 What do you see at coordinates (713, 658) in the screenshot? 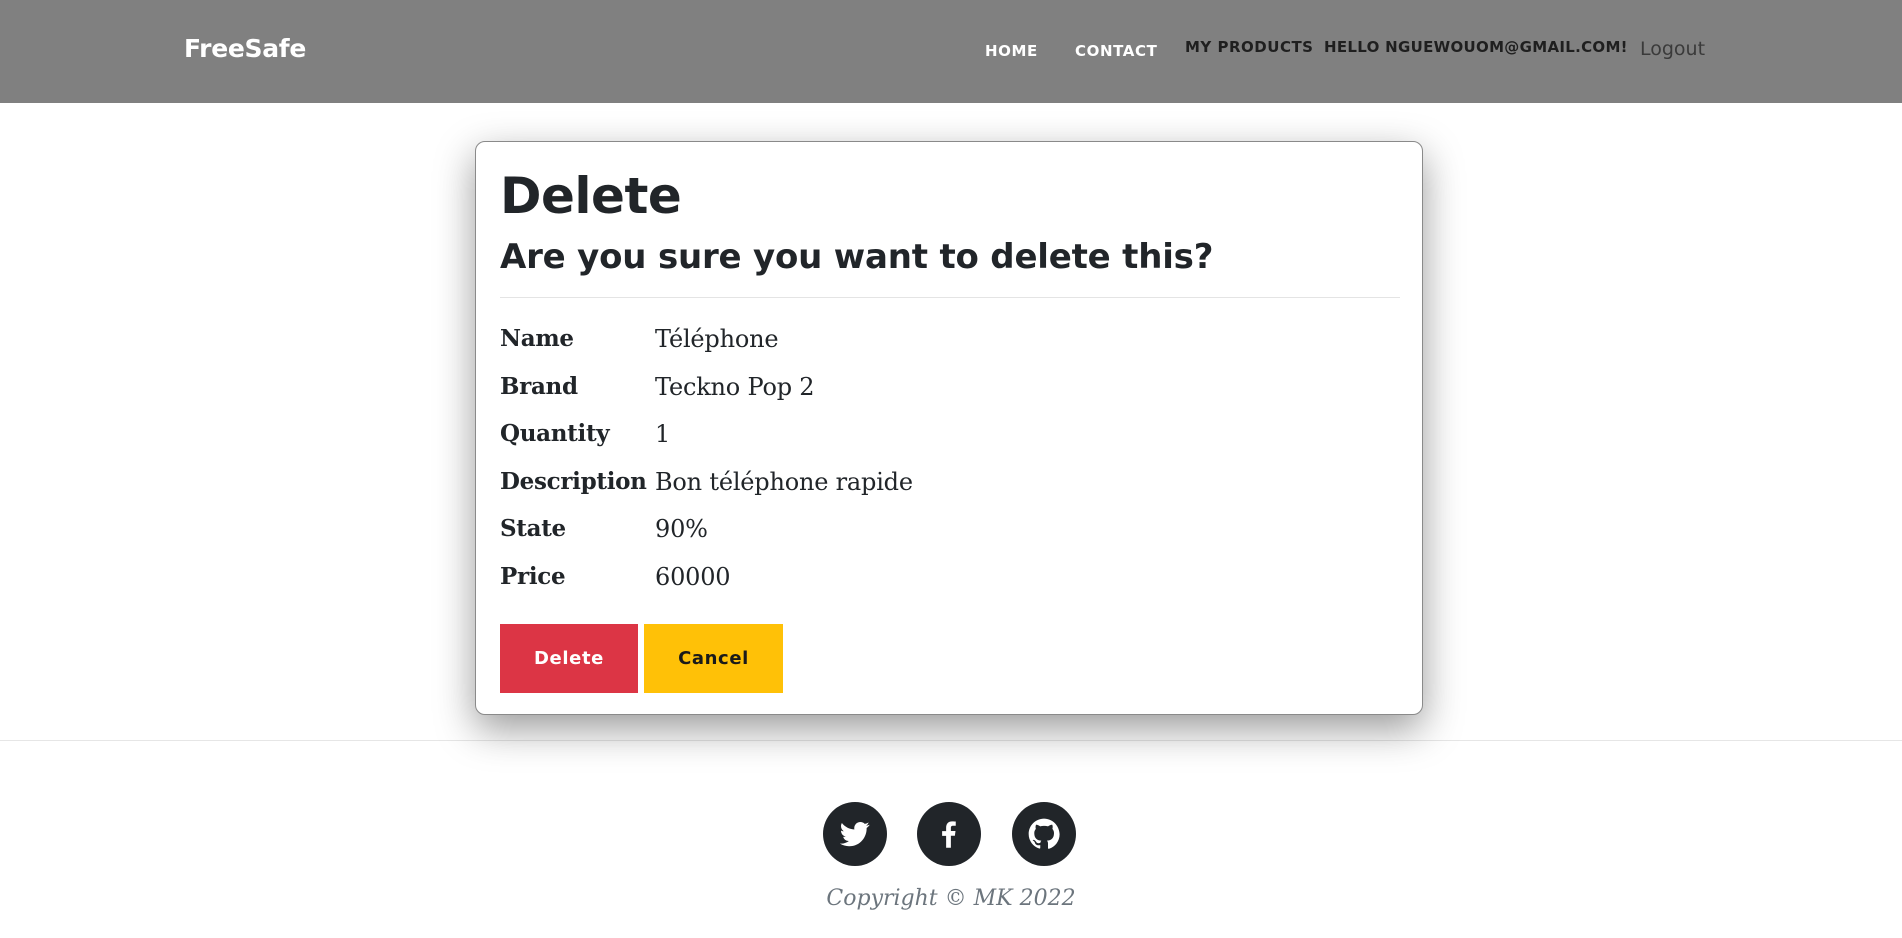
I see `cancel-button: Cancel` at bounding box center [713, 658].